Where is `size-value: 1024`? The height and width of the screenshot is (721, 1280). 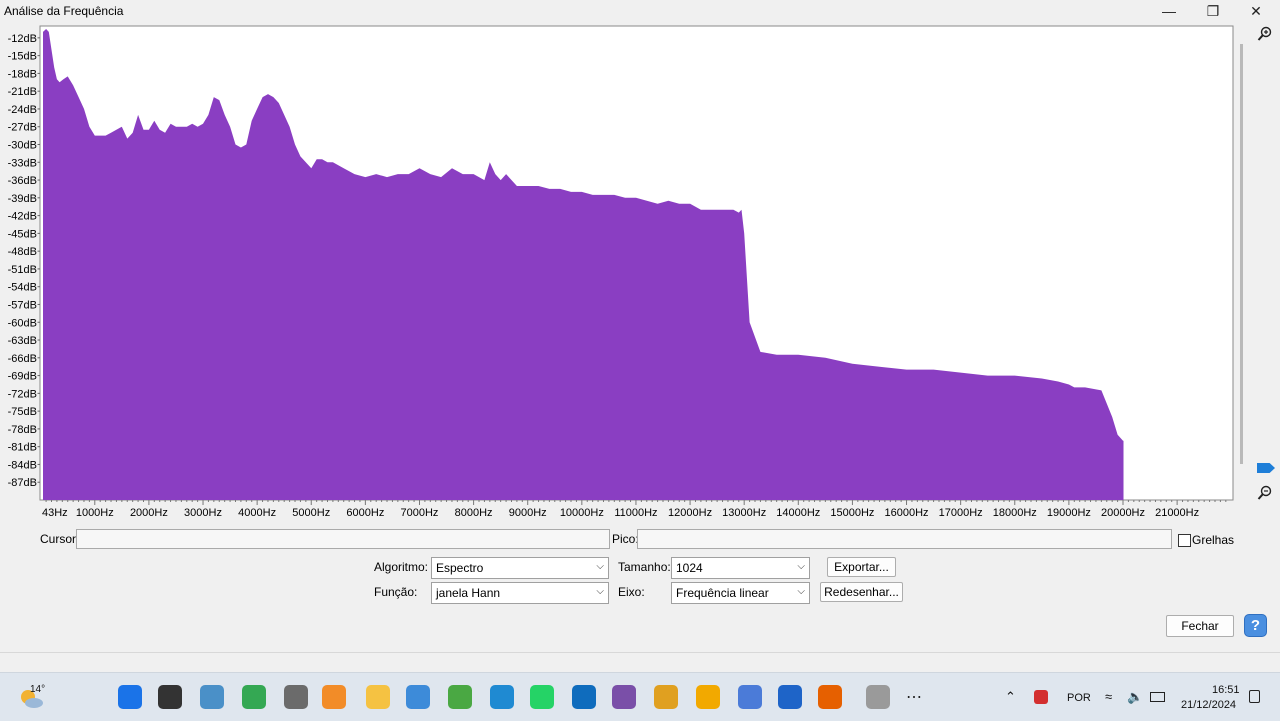 size-value: 1024 is located at coordinates (689, 568).